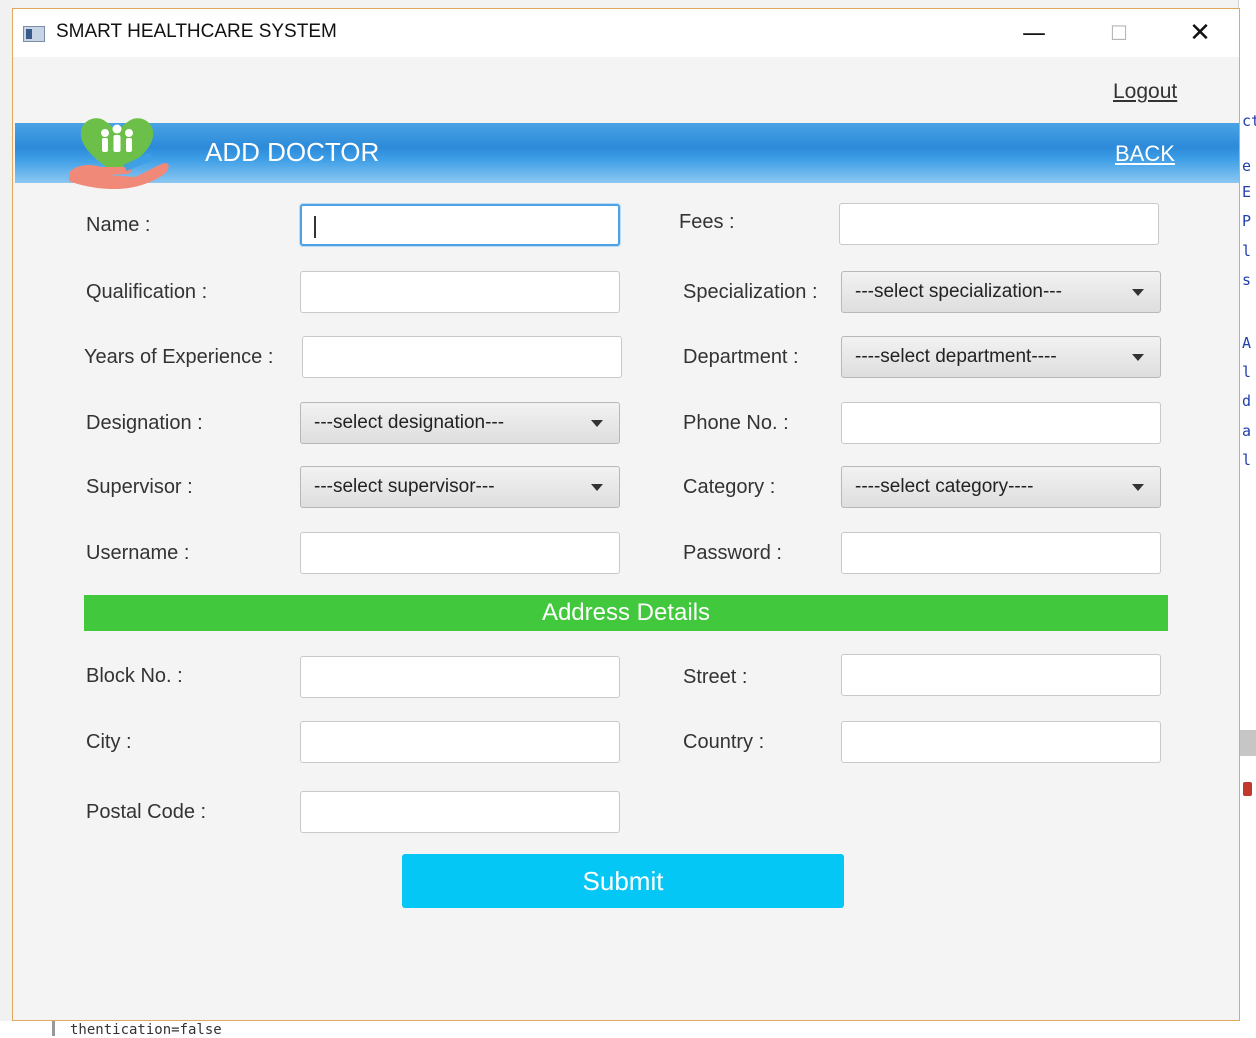 Image resolution: width=1256 pixels, height=1038 pixels. What do you see at coordinates (627, 153) in the screenshot?
I see `header-banner` at bounding box center [627, 153].